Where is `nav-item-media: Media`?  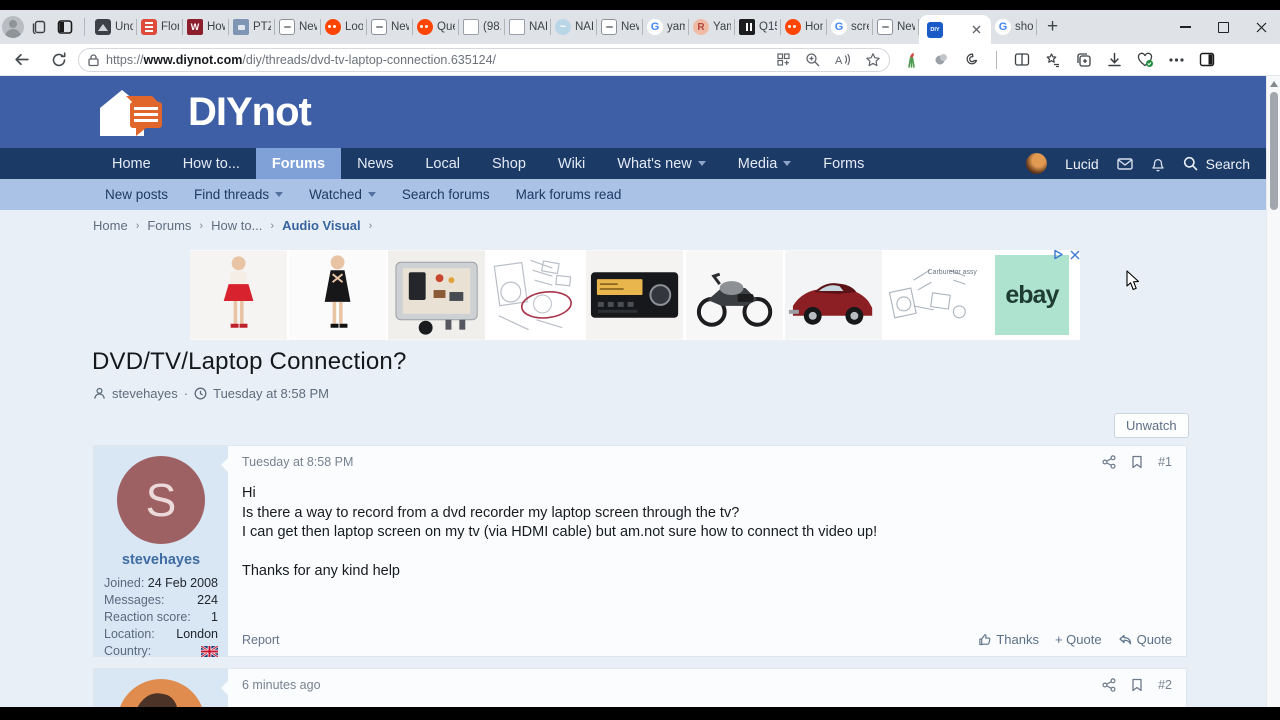
nav-item-media: Media is located at coordinates (765, 163).